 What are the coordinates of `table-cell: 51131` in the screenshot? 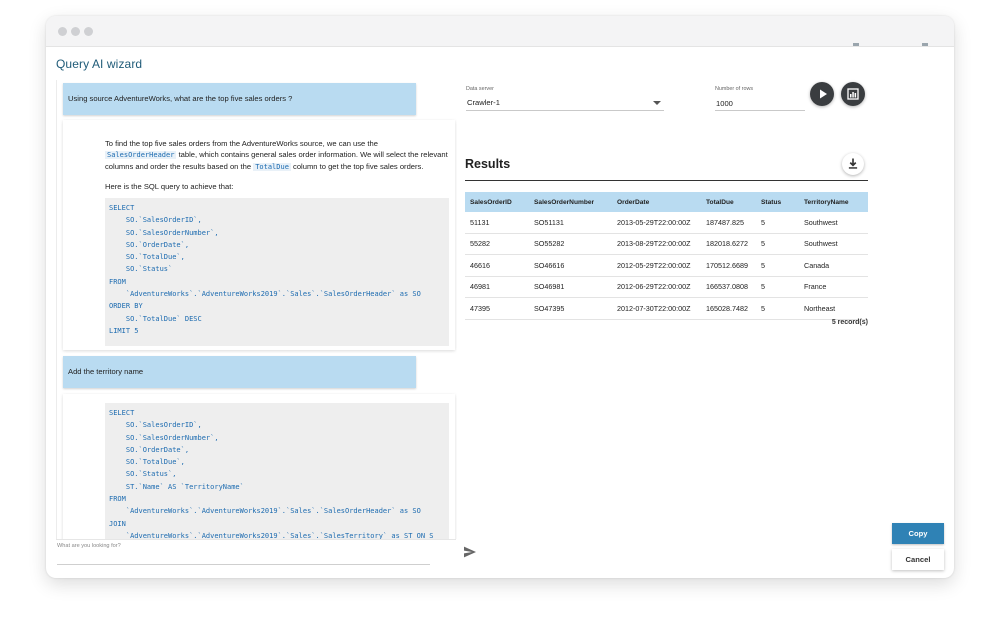 It's located at (497, 223).